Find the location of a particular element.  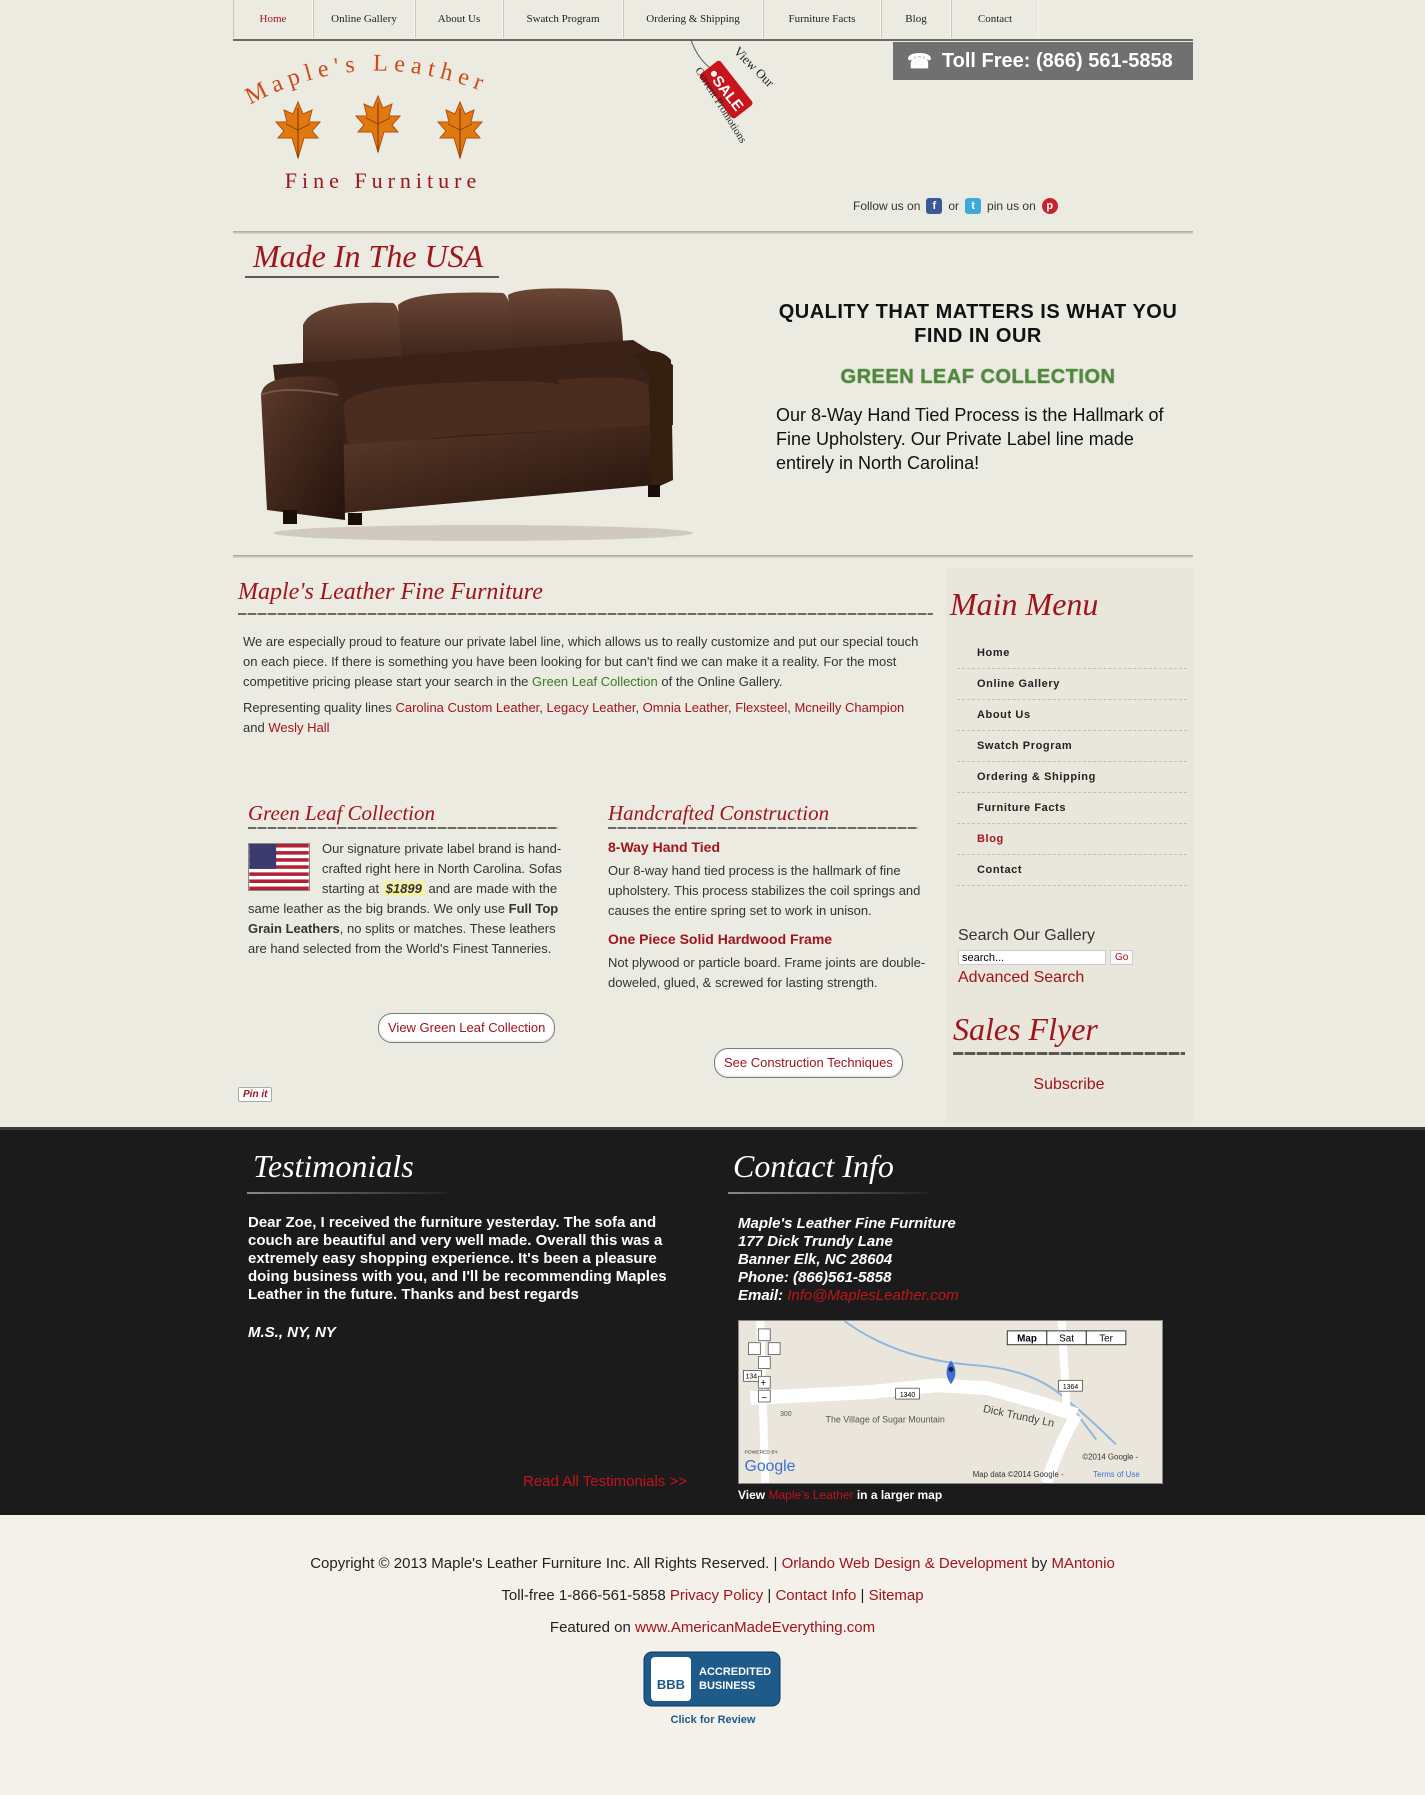

nav-contact: Contact is located at coordinates (995, 19).